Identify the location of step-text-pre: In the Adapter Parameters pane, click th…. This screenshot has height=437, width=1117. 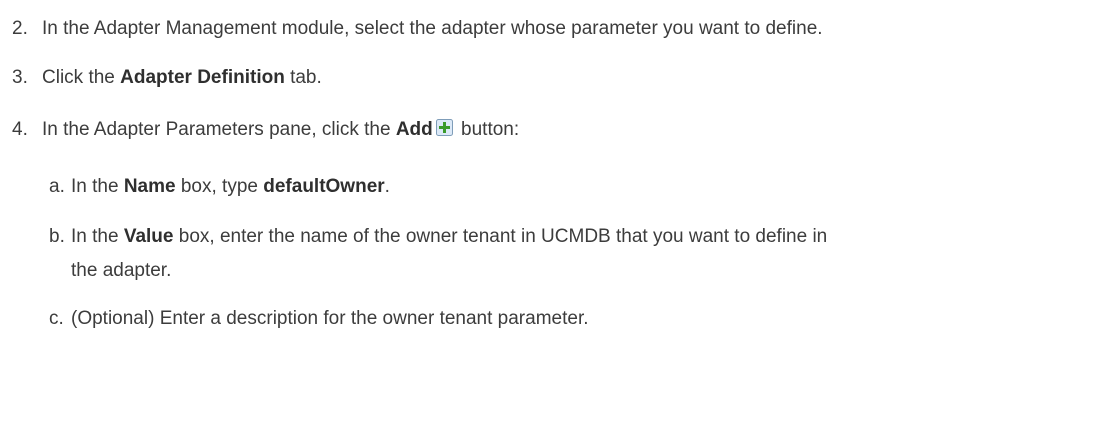
(219, 129).